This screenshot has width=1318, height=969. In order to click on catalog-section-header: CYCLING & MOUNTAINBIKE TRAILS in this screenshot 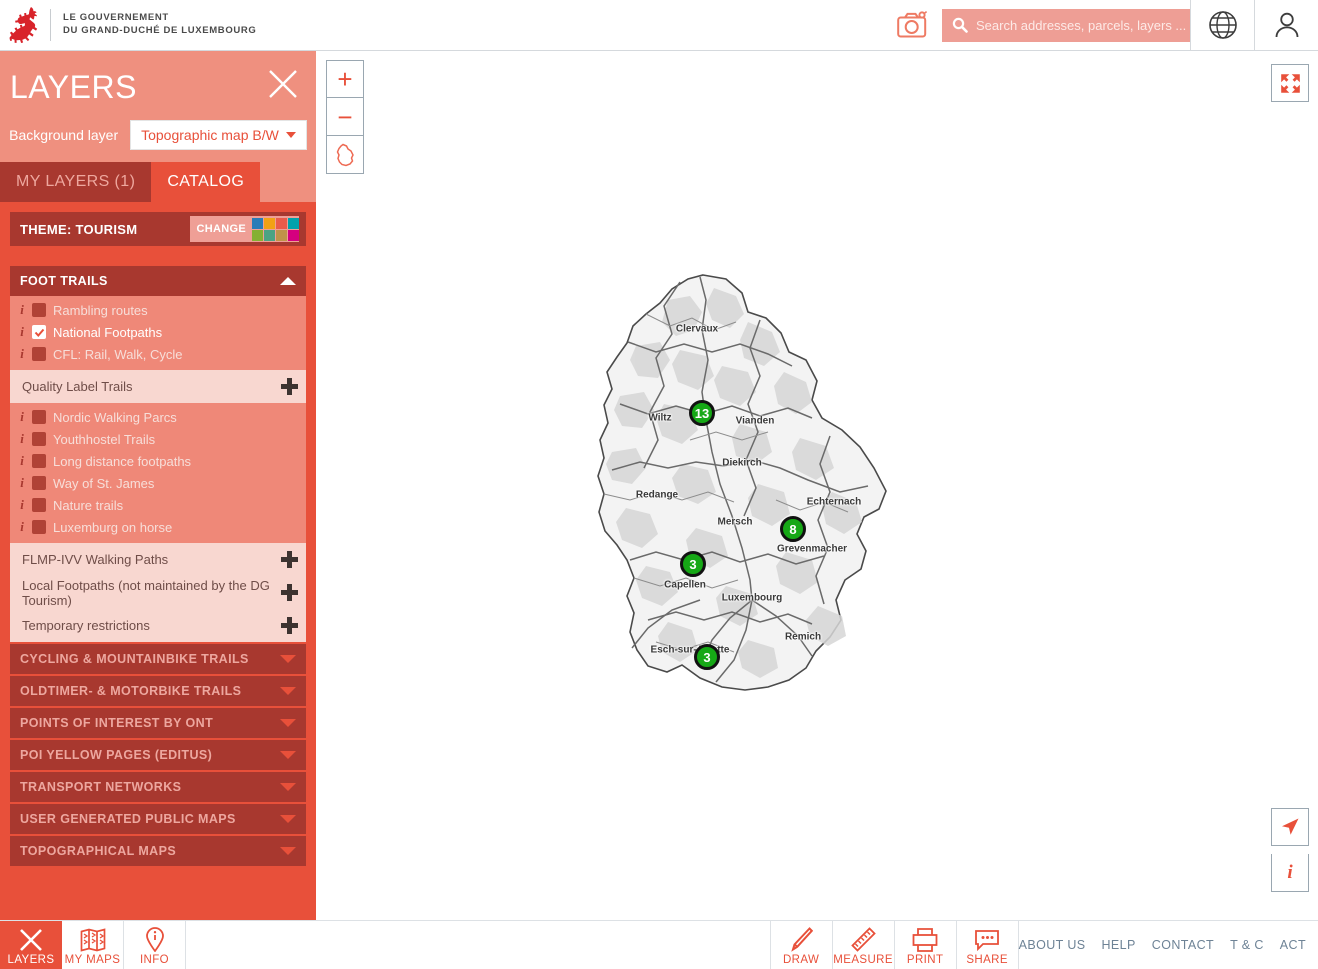, I will do `click(158, 659)`.